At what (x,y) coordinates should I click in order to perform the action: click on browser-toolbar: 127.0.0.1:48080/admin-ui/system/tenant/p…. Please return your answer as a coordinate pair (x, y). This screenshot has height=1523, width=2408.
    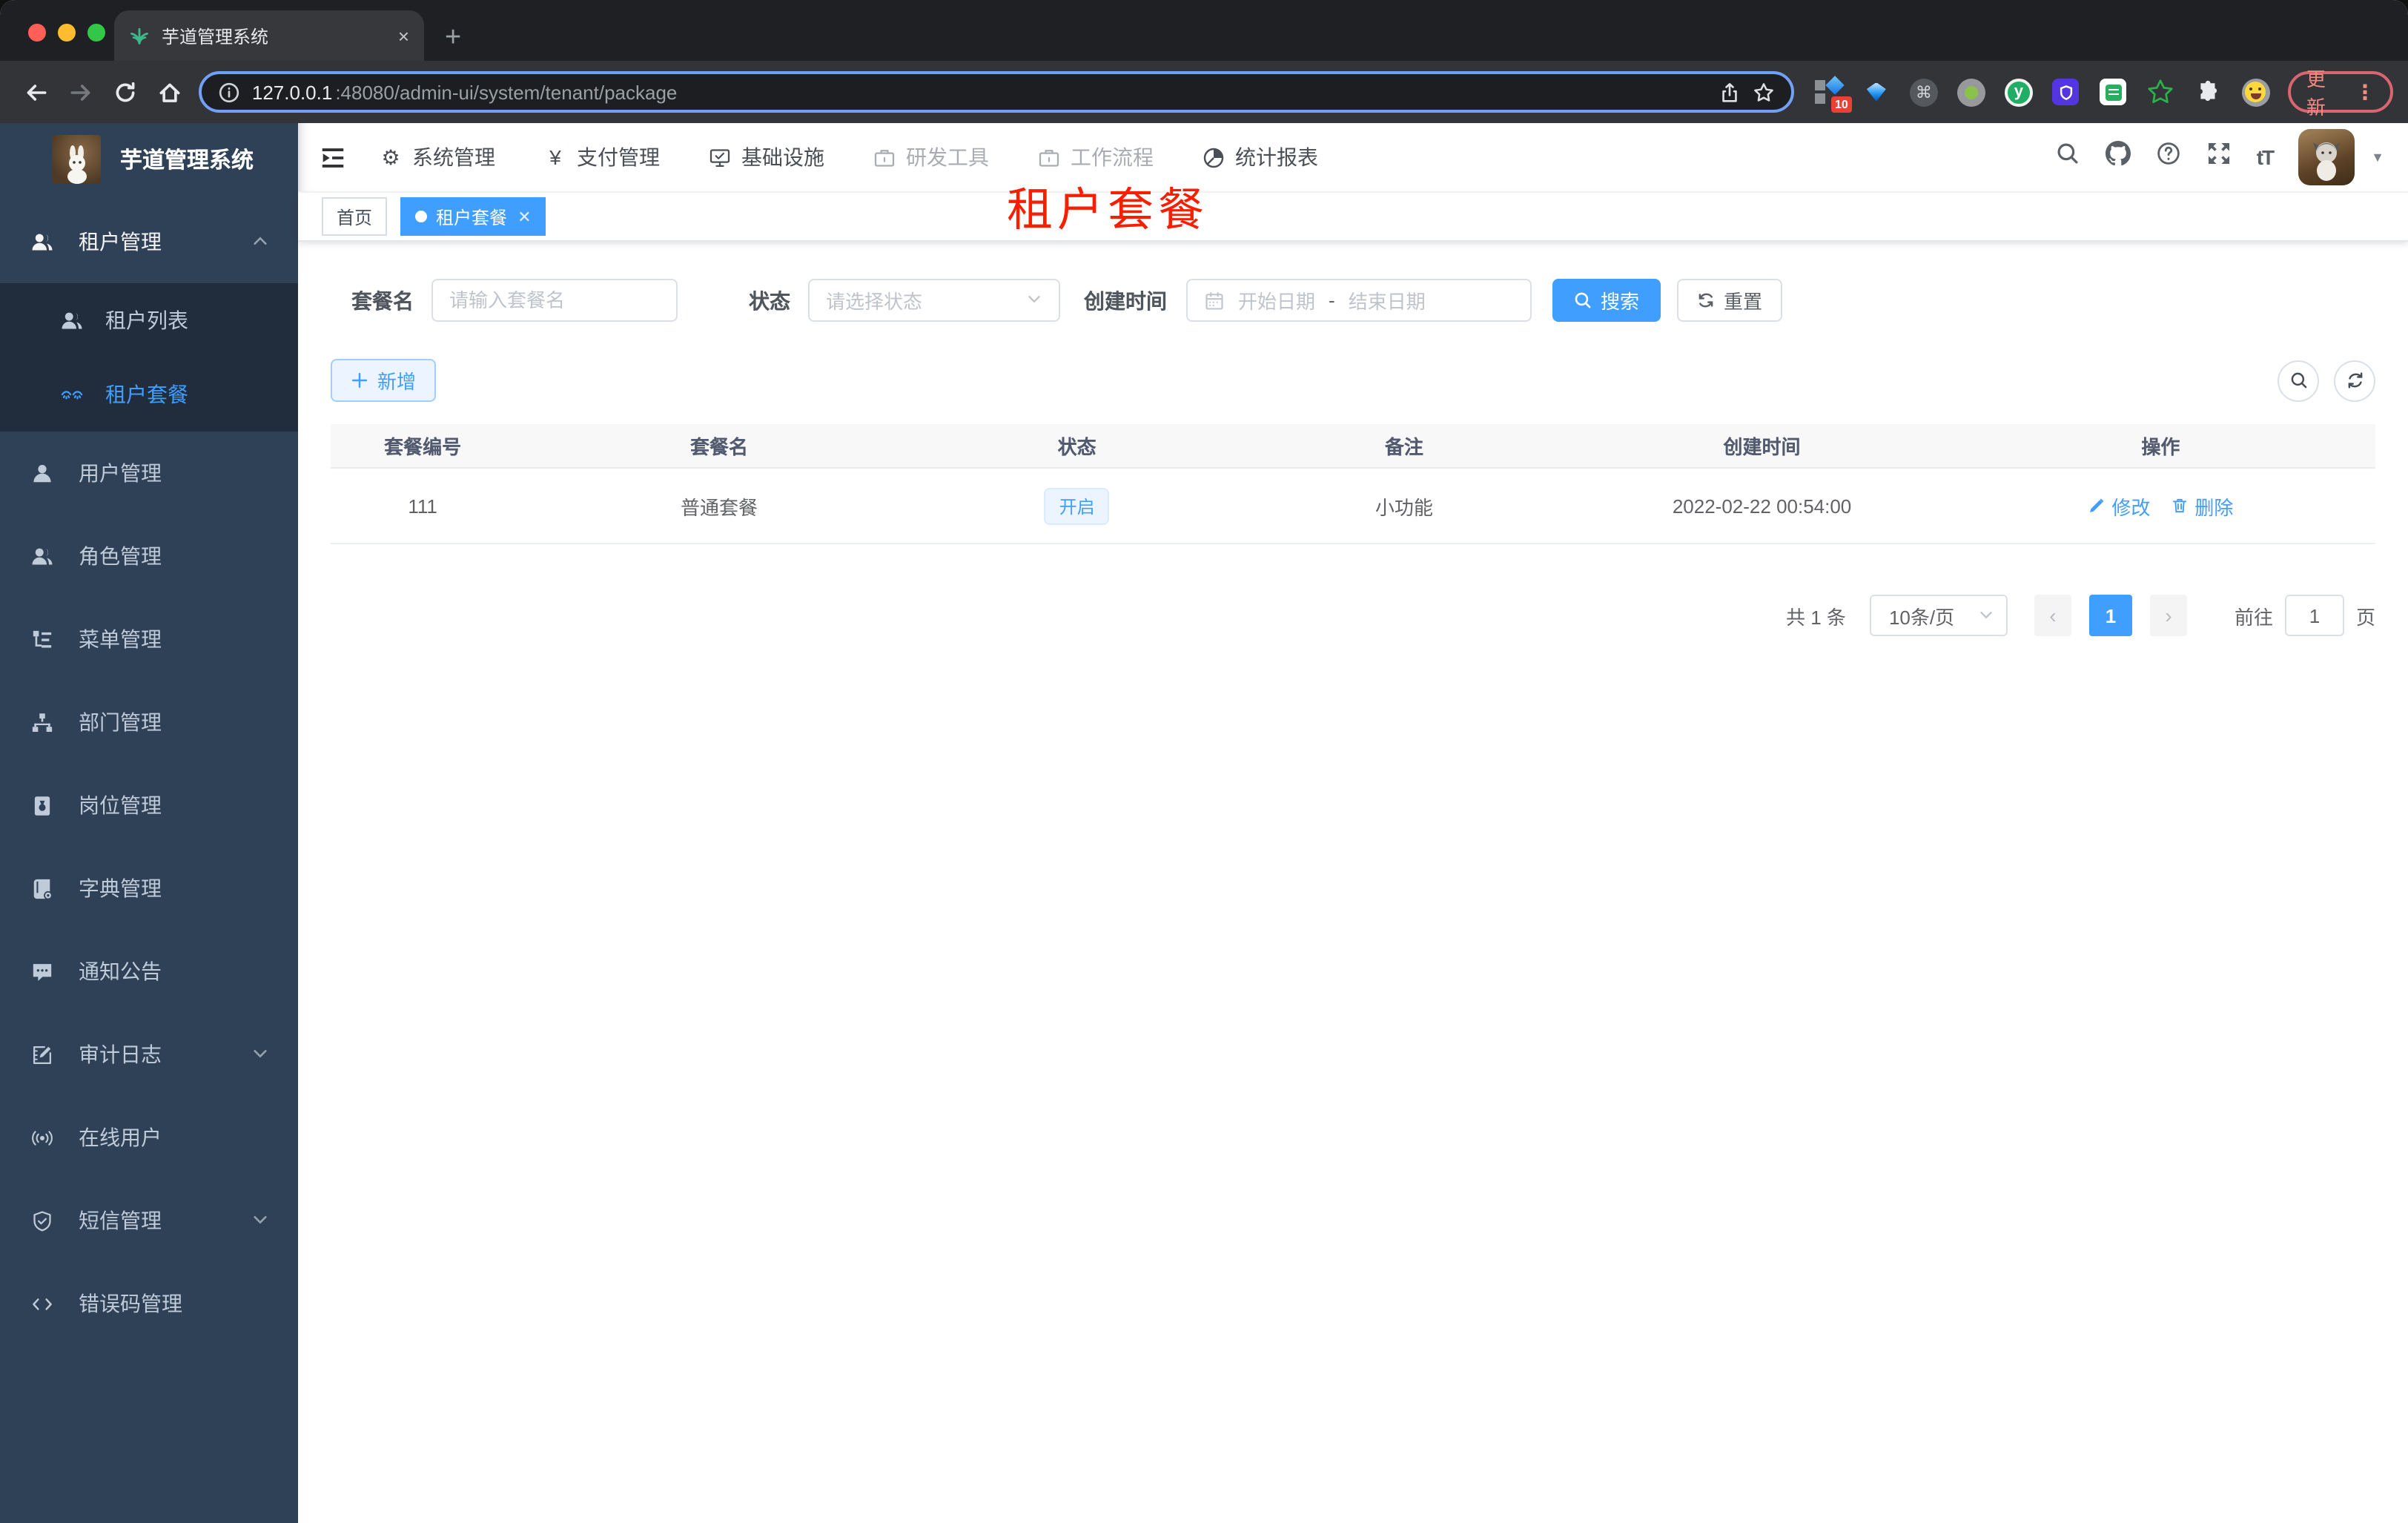
    Looking at the image, I should click on (1204, 92).